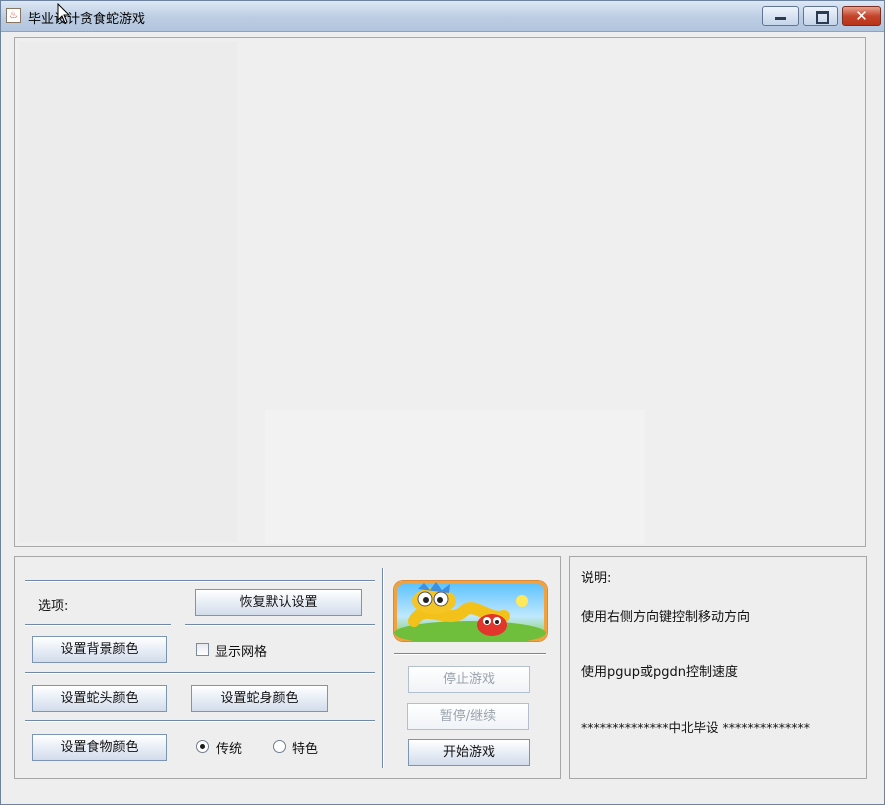  Describe the element at coordinates (666, 617) in the screenshot. I see `instruction-direction: 使用右侧方向键控制移动方向` at that location.